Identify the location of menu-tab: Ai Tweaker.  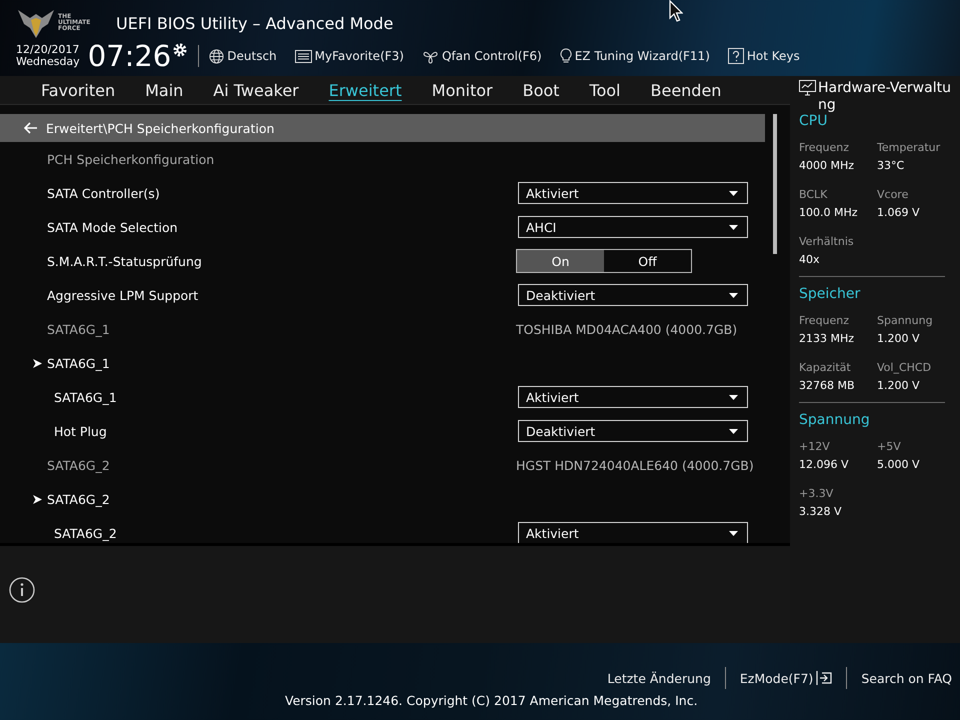
(256, 90).